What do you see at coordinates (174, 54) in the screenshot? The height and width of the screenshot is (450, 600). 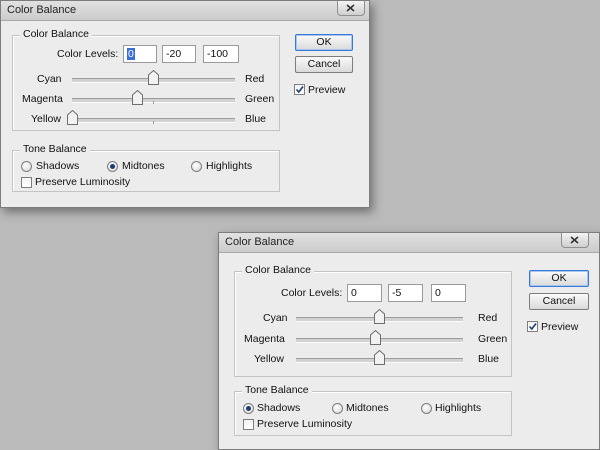 I see `level-value-magenta-green: -20` at bounding box center [174, 54].